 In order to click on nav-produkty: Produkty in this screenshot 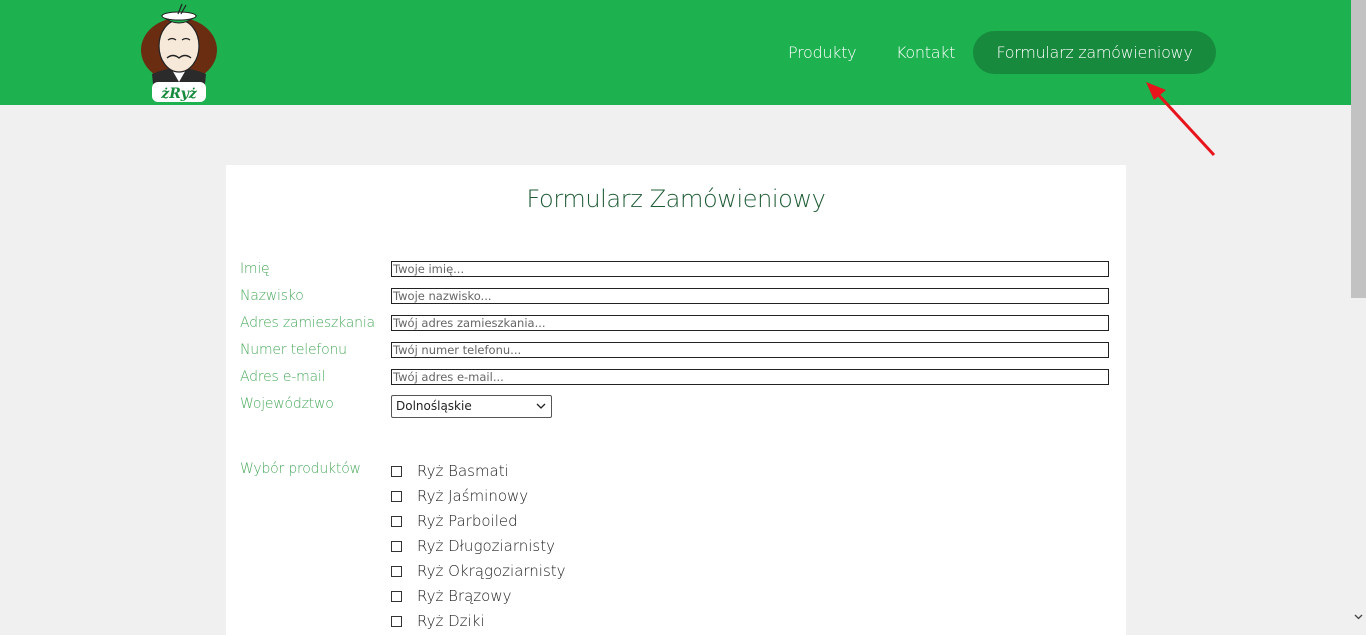, I will do `click(822, 52)`.